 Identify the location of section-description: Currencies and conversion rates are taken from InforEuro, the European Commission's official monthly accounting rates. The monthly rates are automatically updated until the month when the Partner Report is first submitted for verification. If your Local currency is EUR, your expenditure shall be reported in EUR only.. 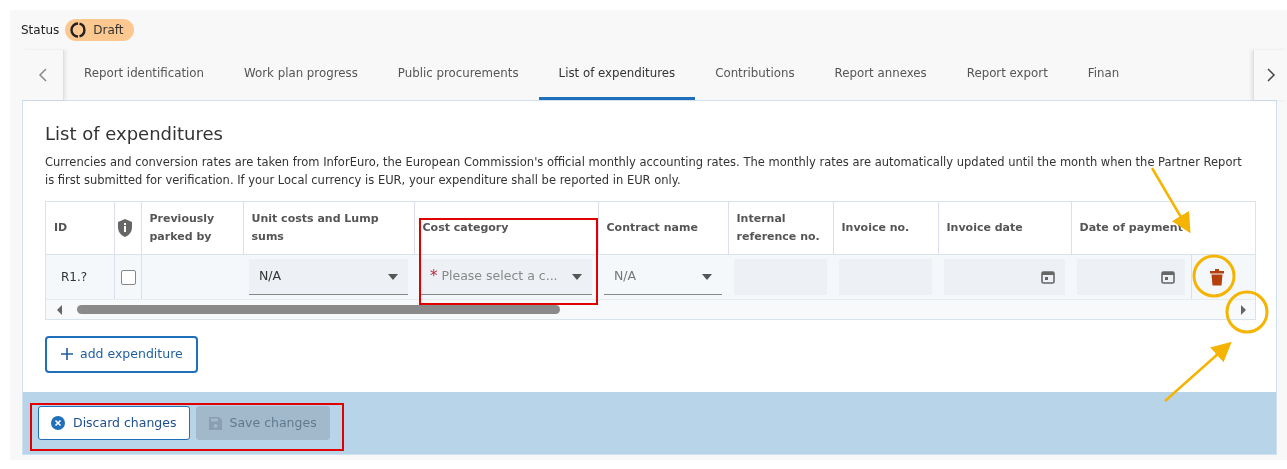
(644, 171).